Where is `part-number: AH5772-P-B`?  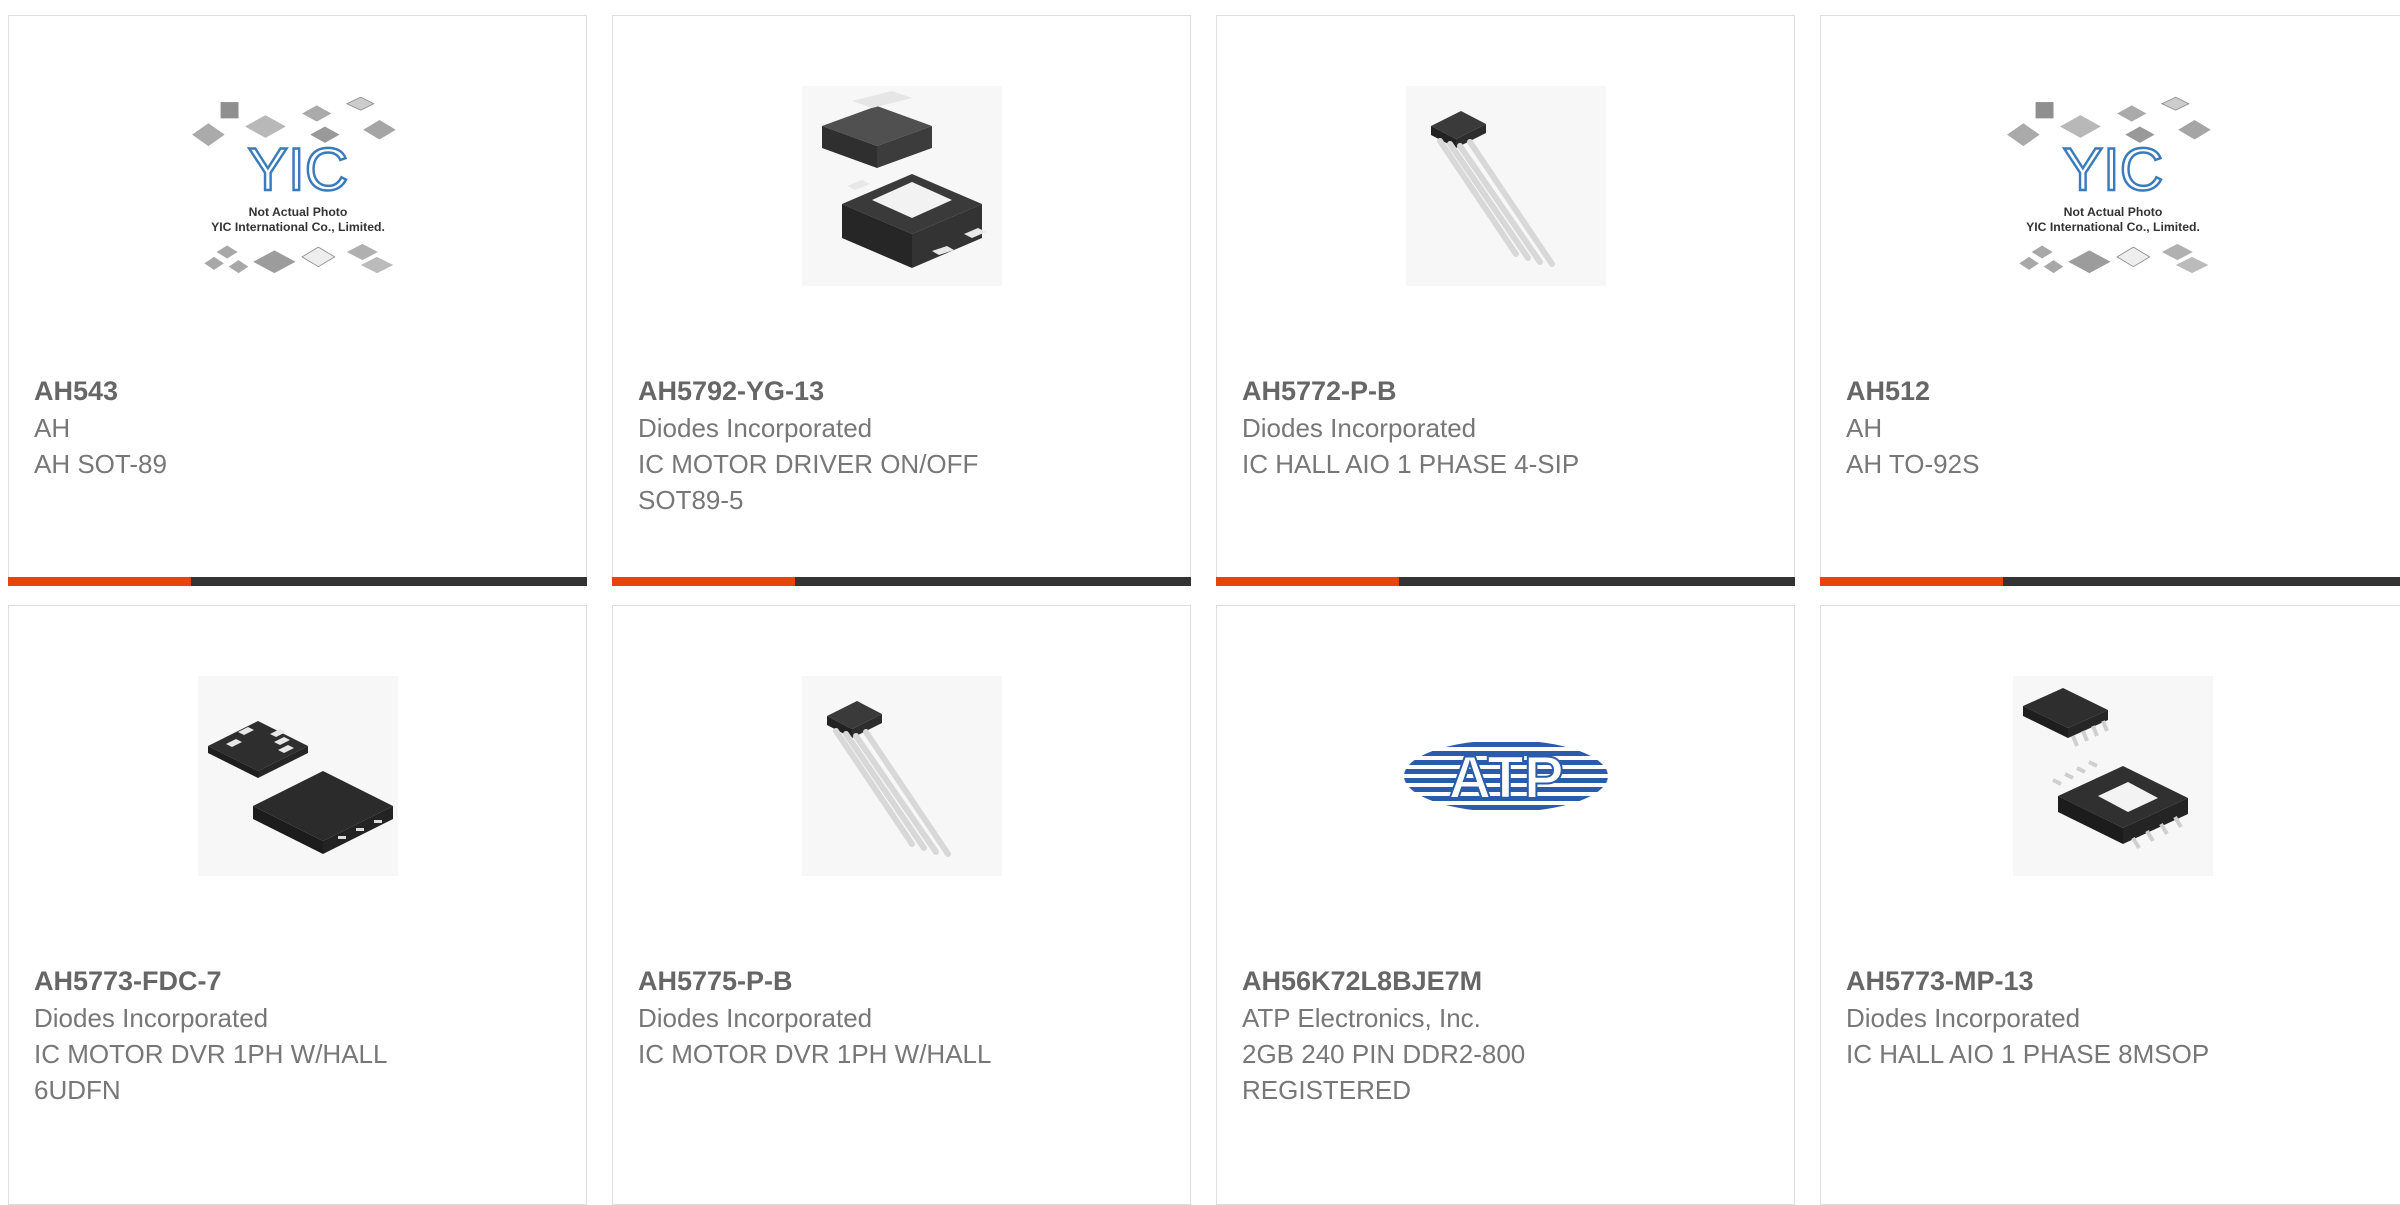
part-number: AH5772-P-B is located at coordinates (1508, 391).